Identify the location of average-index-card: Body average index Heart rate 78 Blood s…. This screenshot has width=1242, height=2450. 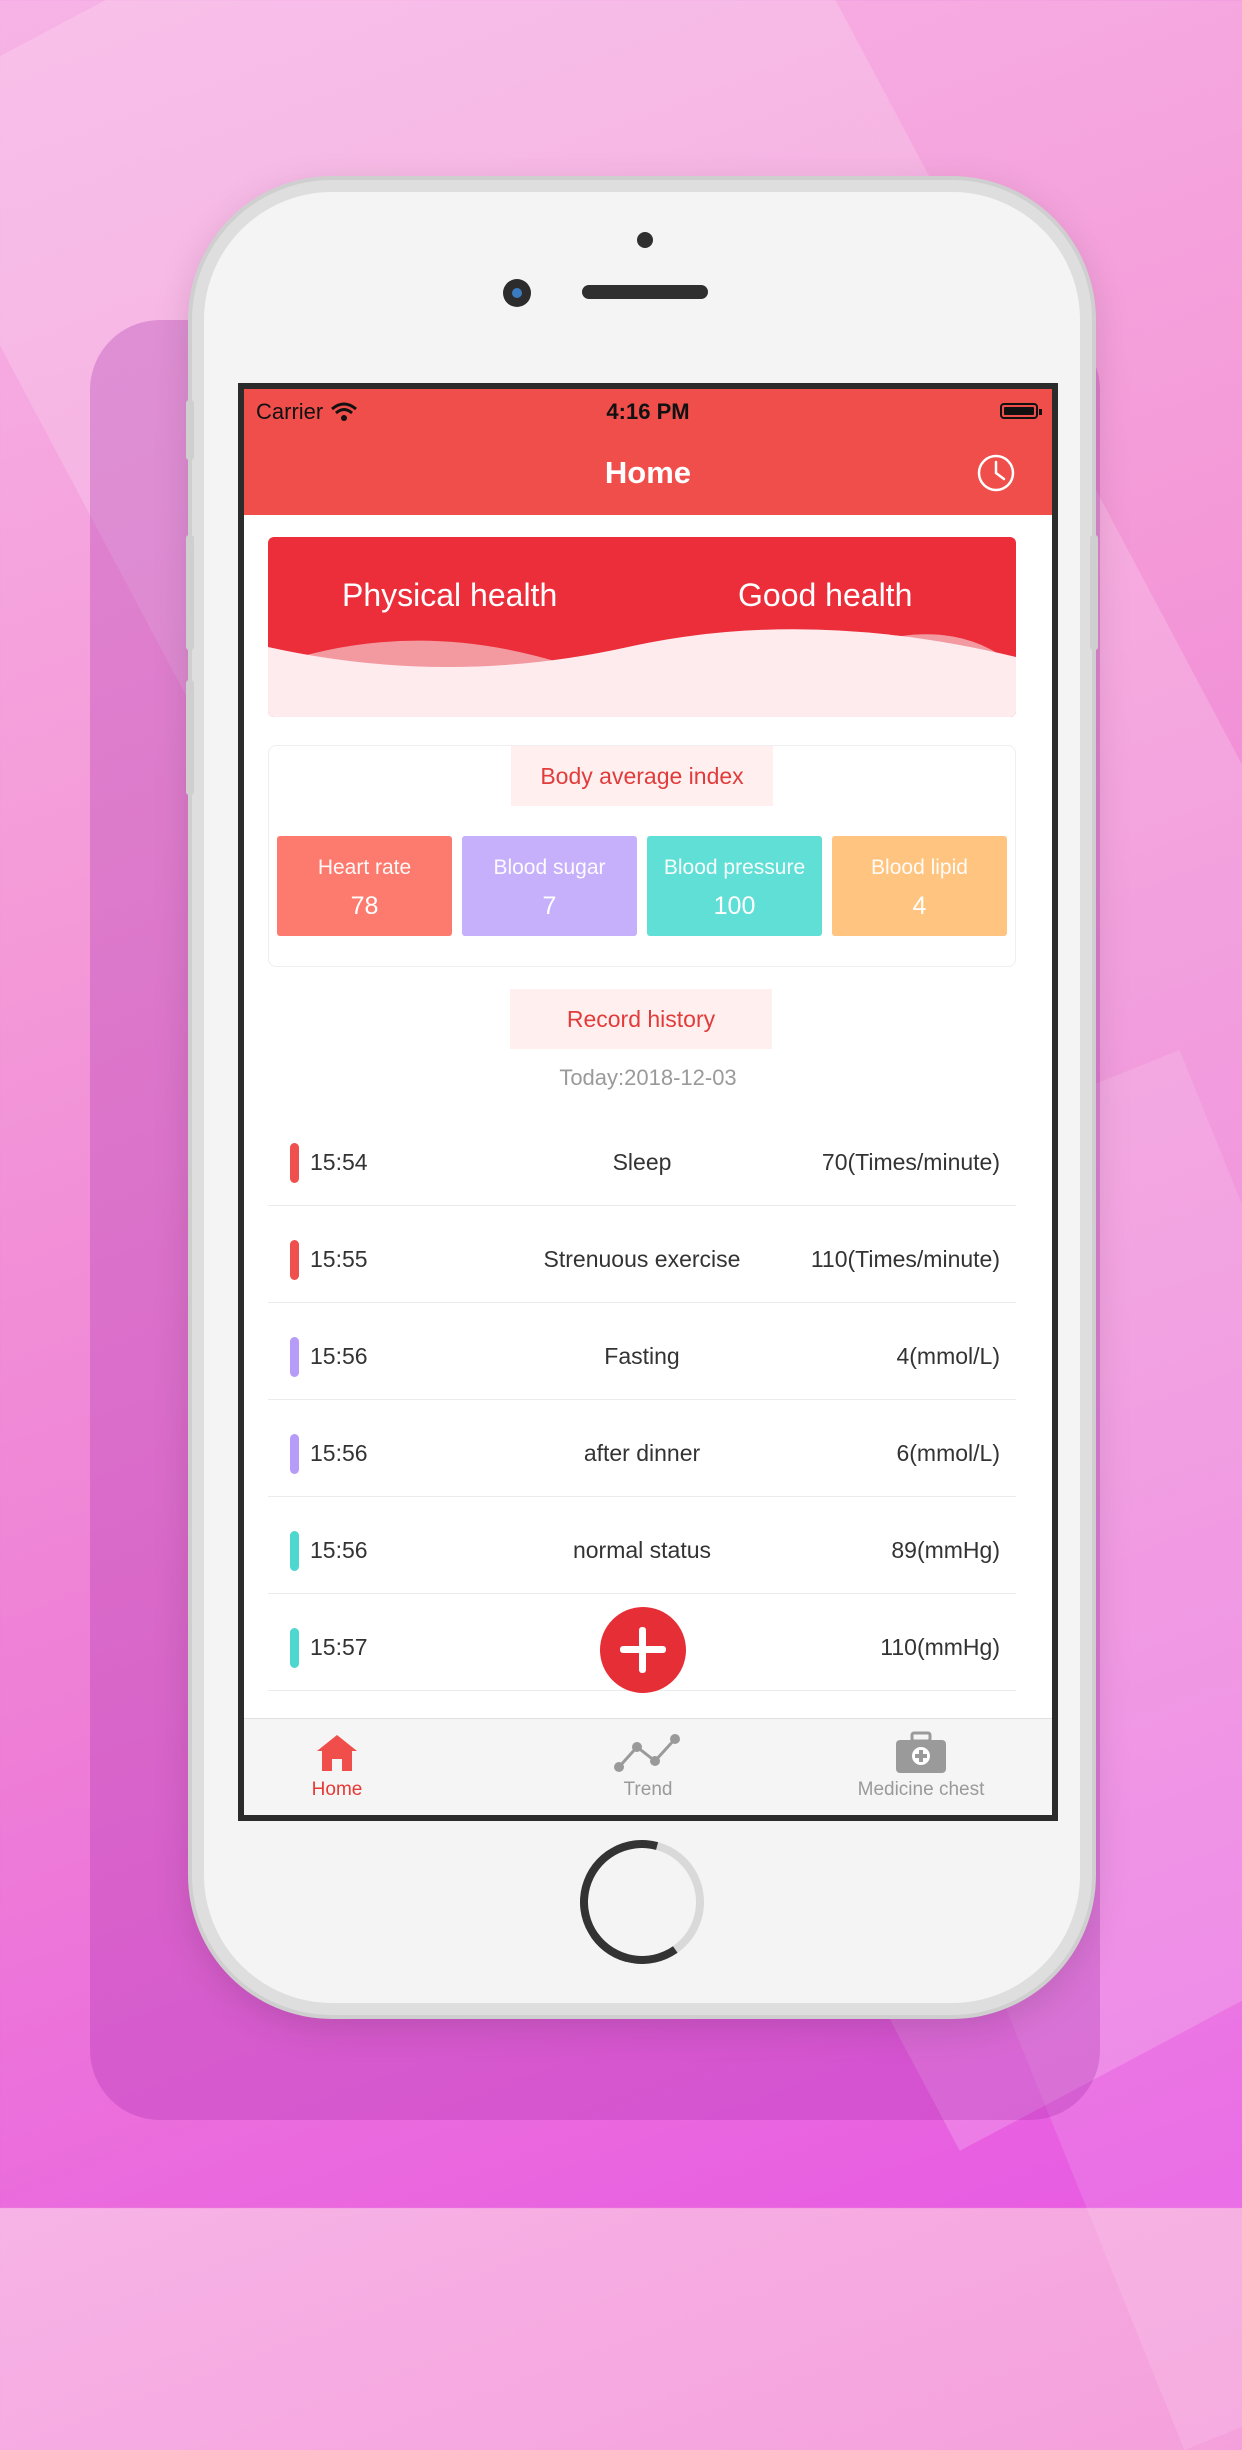
(642, 856).